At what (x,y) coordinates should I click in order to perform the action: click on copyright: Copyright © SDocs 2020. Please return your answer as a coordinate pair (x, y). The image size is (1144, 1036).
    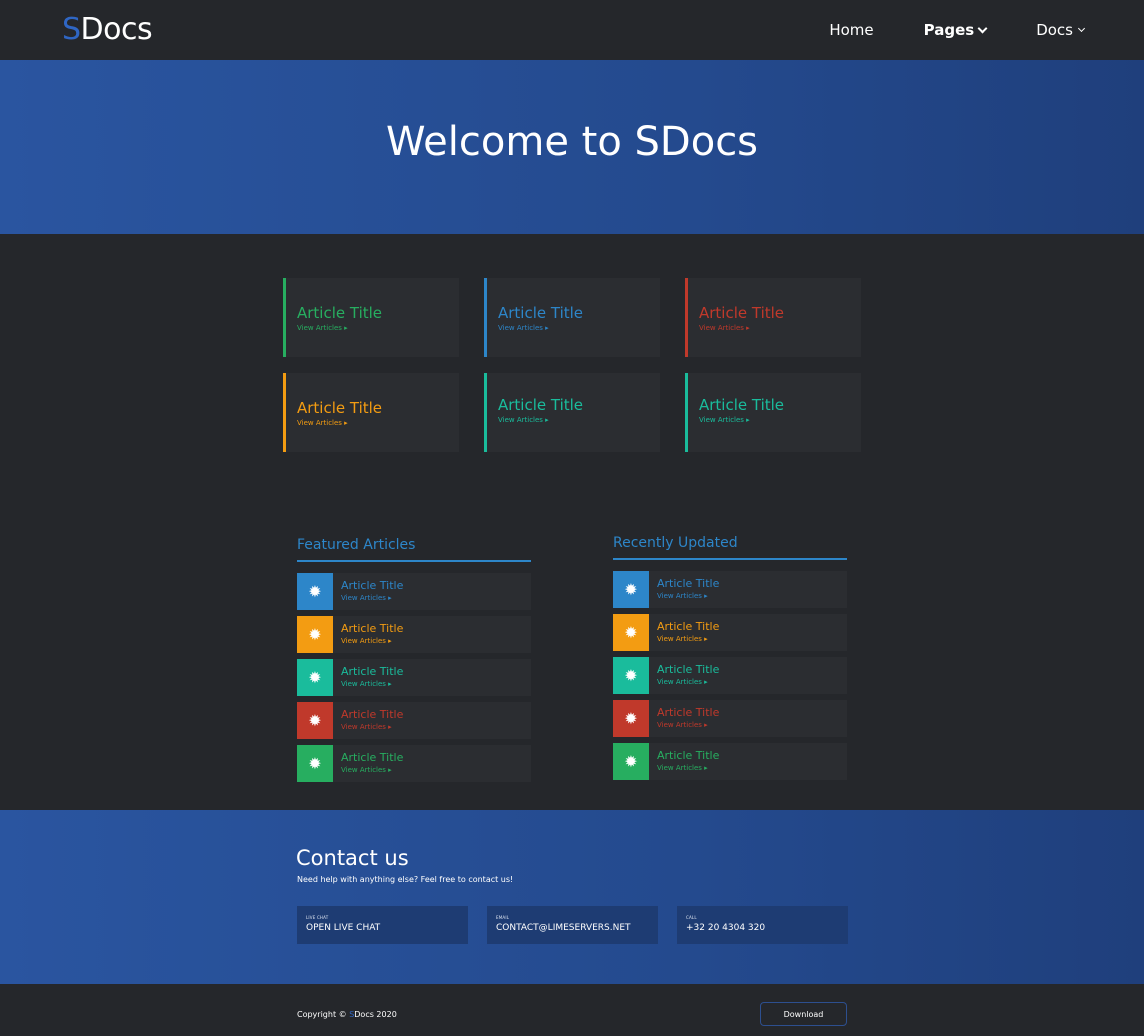
    Looking at the image, I should click on (347, 1014).